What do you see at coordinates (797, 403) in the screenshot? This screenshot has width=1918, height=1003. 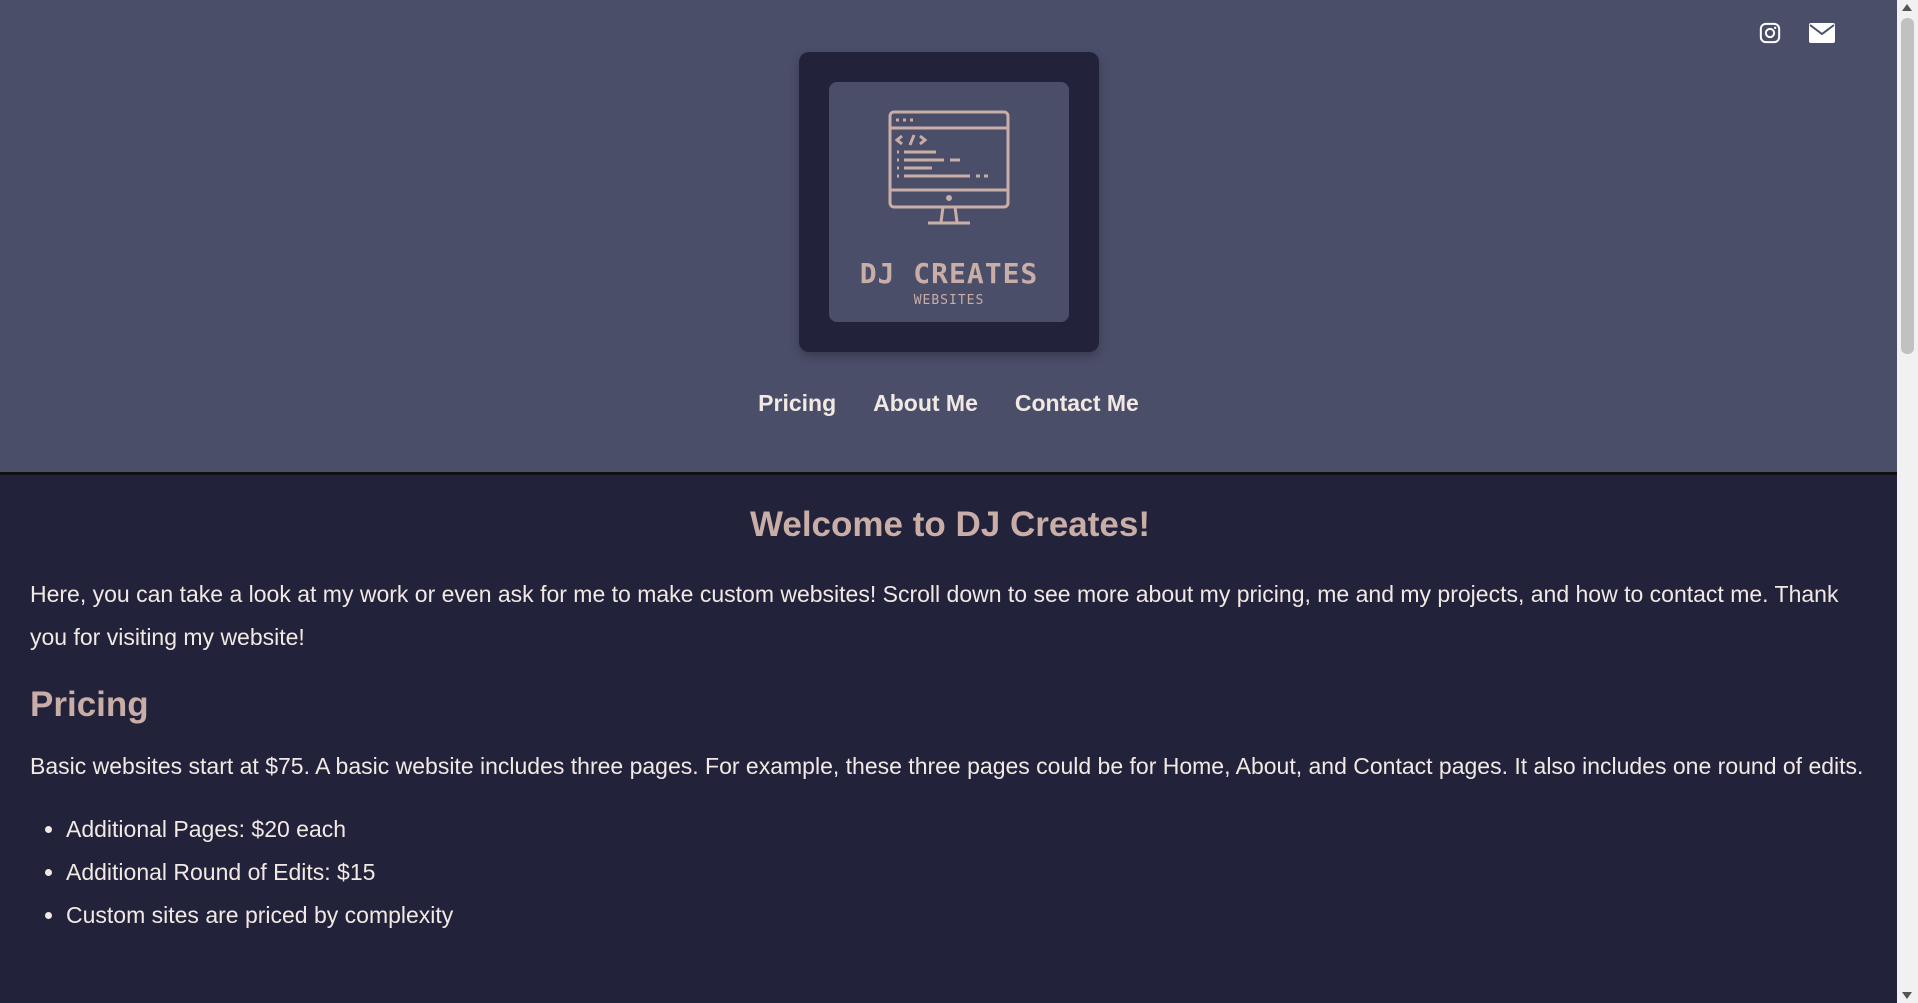 I see `nav-pricing: Pricing` at bounding box center [797, 403].